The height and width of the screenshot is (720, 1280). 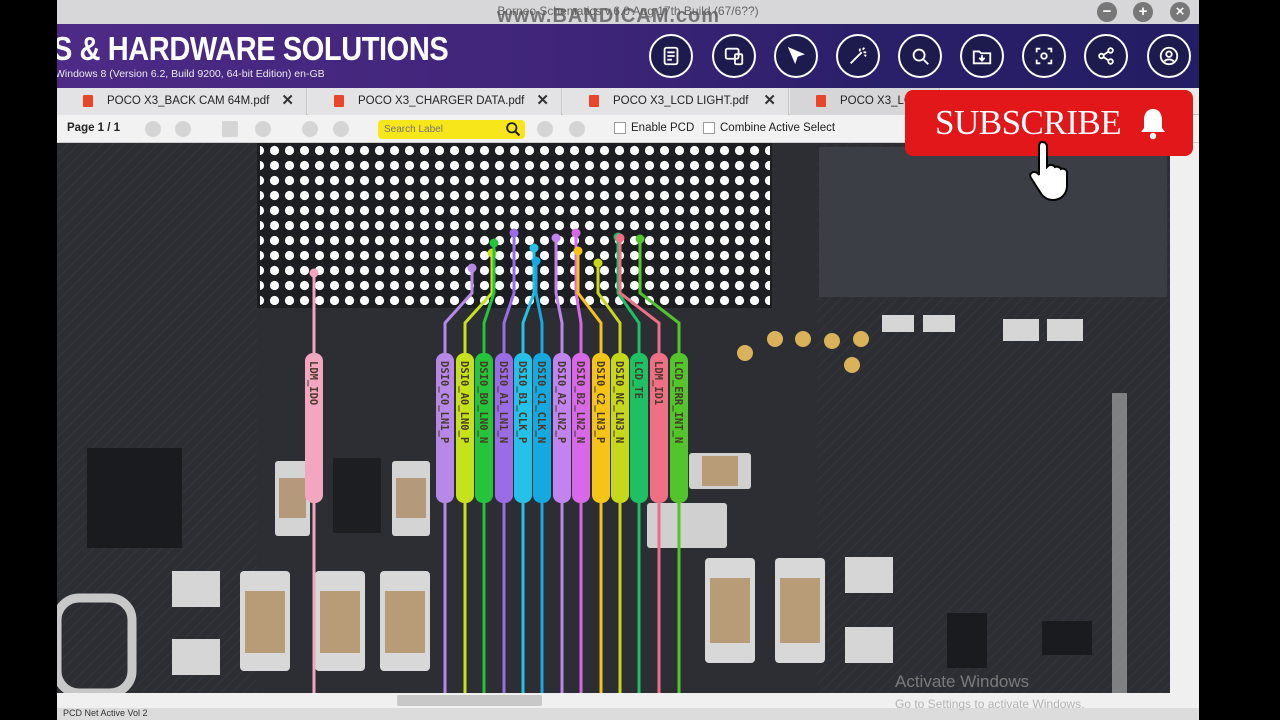 What do you see at coordinates (513, 129) in the screenshot?
I see `search-icon` at bounding box center [513, 129].